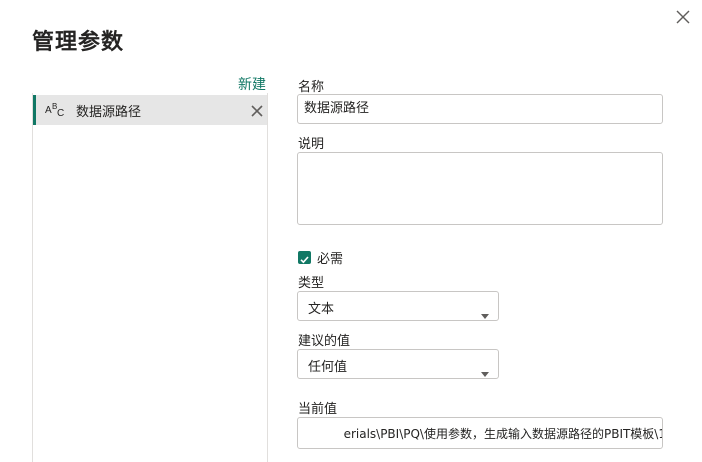  What do you see at coordinates (321, 309) in the screenshot?
I see `type-select-value: 文本` at bounding box center [321, 309].